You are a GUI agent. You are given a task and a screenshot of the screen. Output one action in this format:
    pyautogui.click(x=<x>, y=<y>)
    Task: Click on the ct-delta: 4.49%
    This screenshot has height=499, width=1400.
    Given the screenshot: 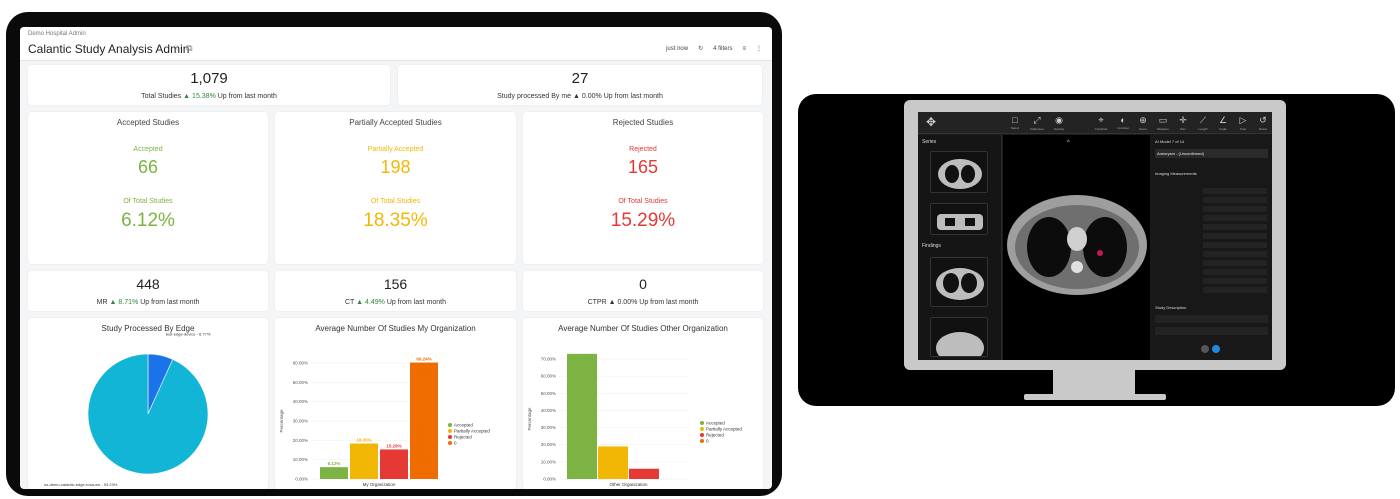 What is the action you would take?
    pyautogui.click(x=375, y=302)
    